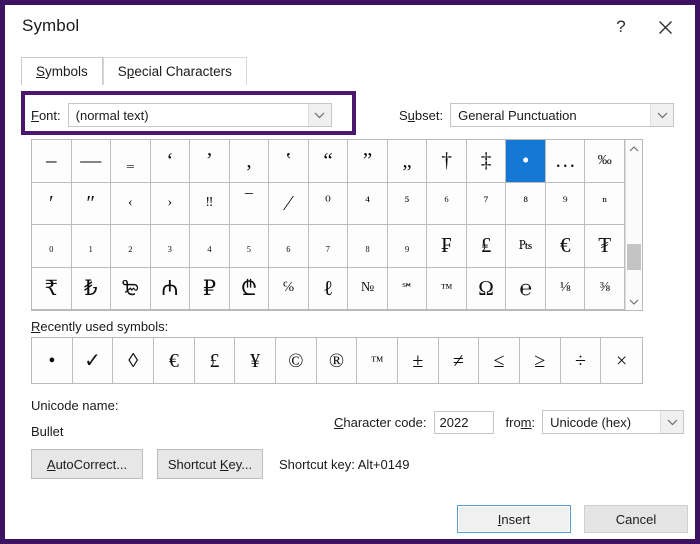 The width and height of the screenshot is (700, 544). What do you see at coordinates (447, 161) in the screenshot?
I see `symbol-cell-dagger: †` at bounding box center [447, 161].